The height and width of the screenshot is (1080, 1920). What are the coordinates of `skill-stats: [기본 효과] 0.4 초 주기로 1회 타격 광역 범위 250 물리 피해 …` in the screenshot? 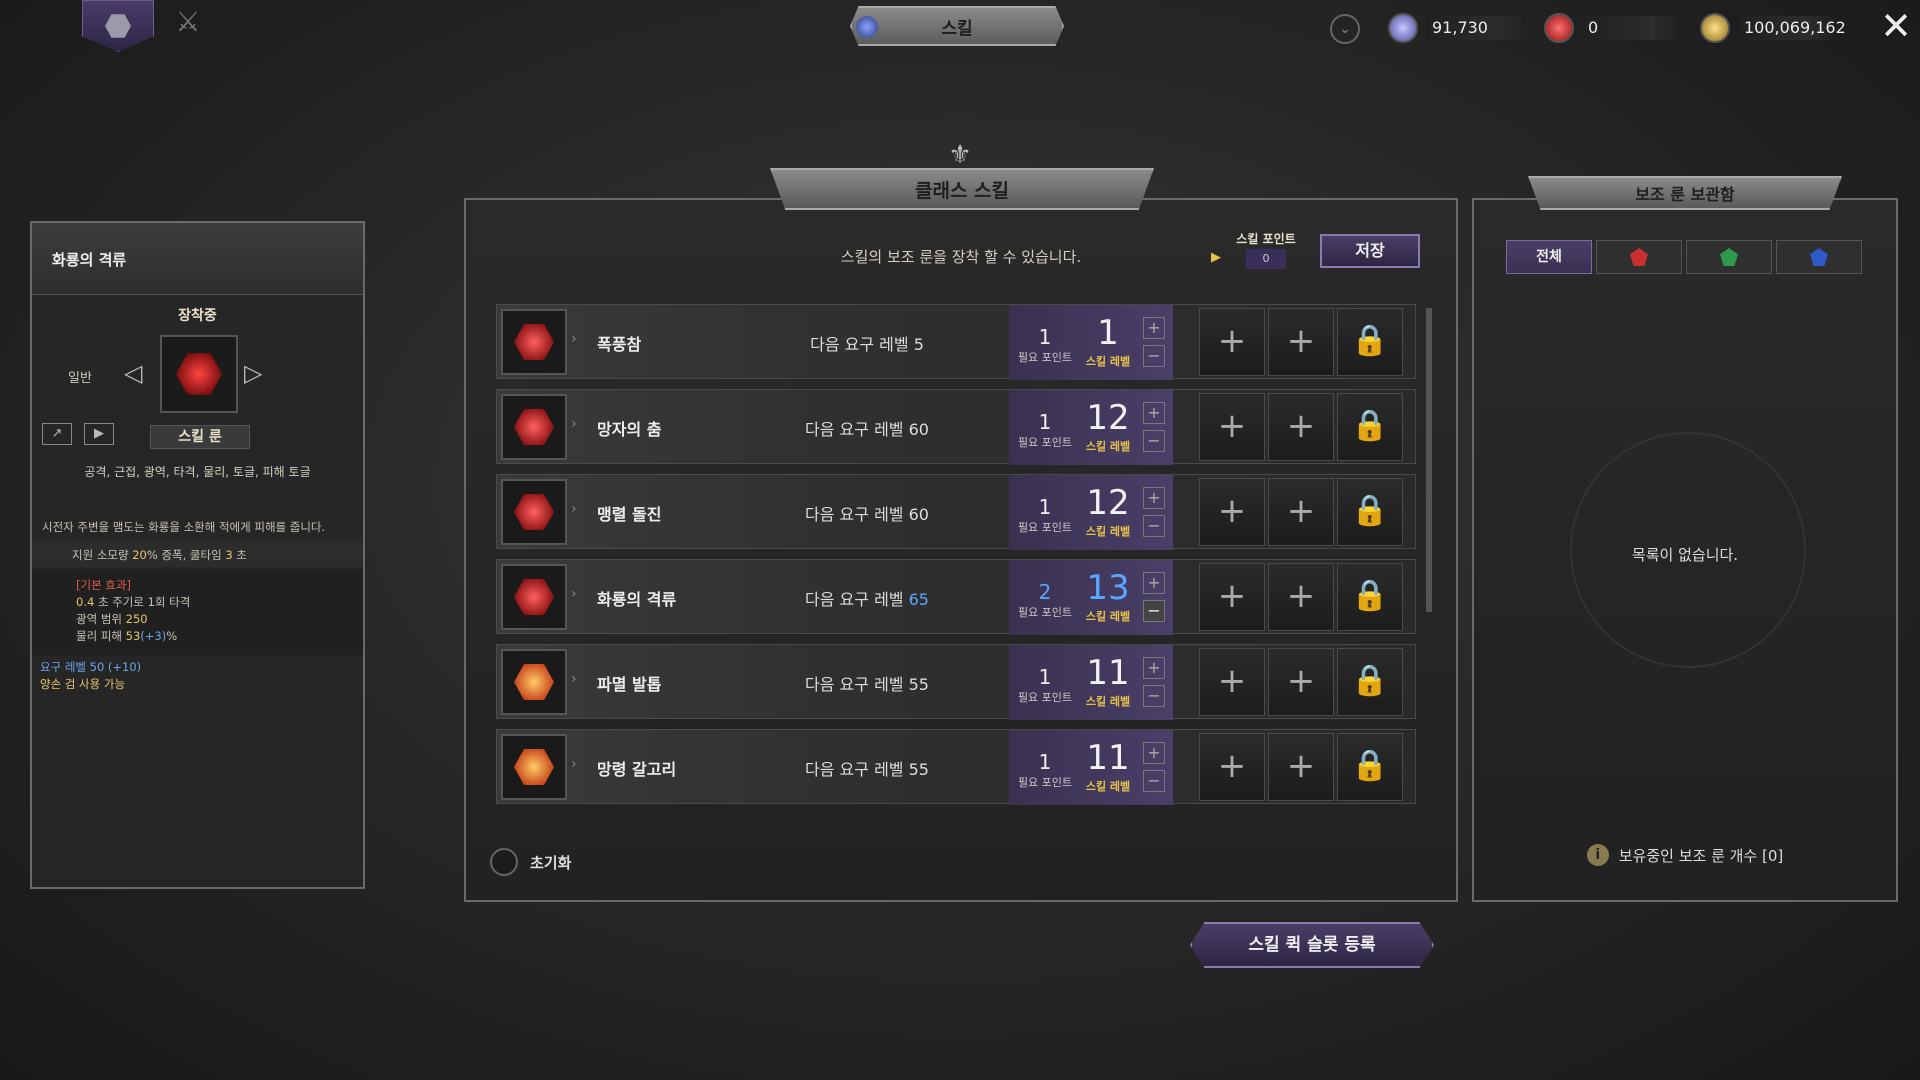 It's located at (197, 613).